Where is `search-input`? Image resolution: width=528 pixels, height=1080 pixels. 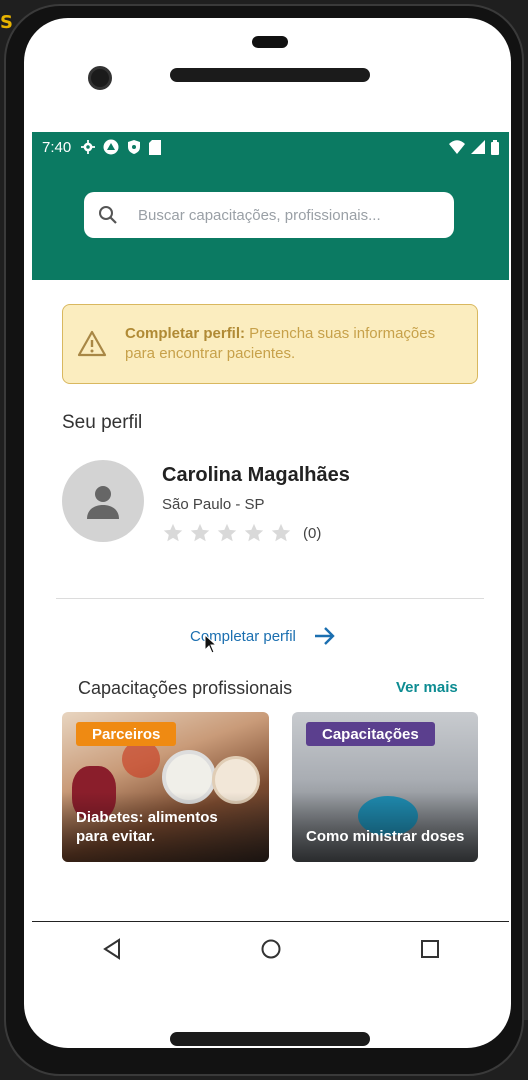
search-input is located at coordinates (288, 215).